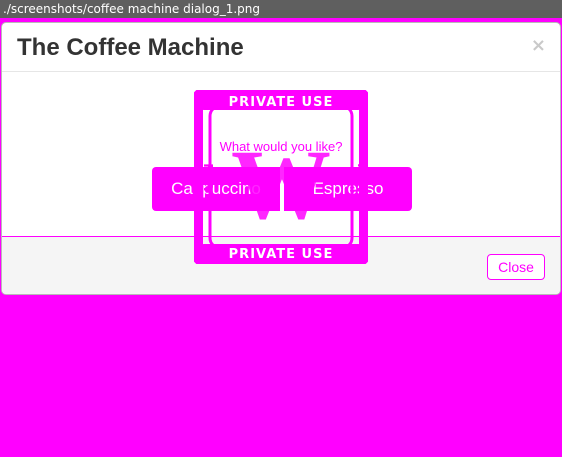 The width and height of the screenshot is (562, 457). What do you see at coordinates (516, 267) in the screenshot?
I see `close-button: Close` at bounding box center [516, 267].